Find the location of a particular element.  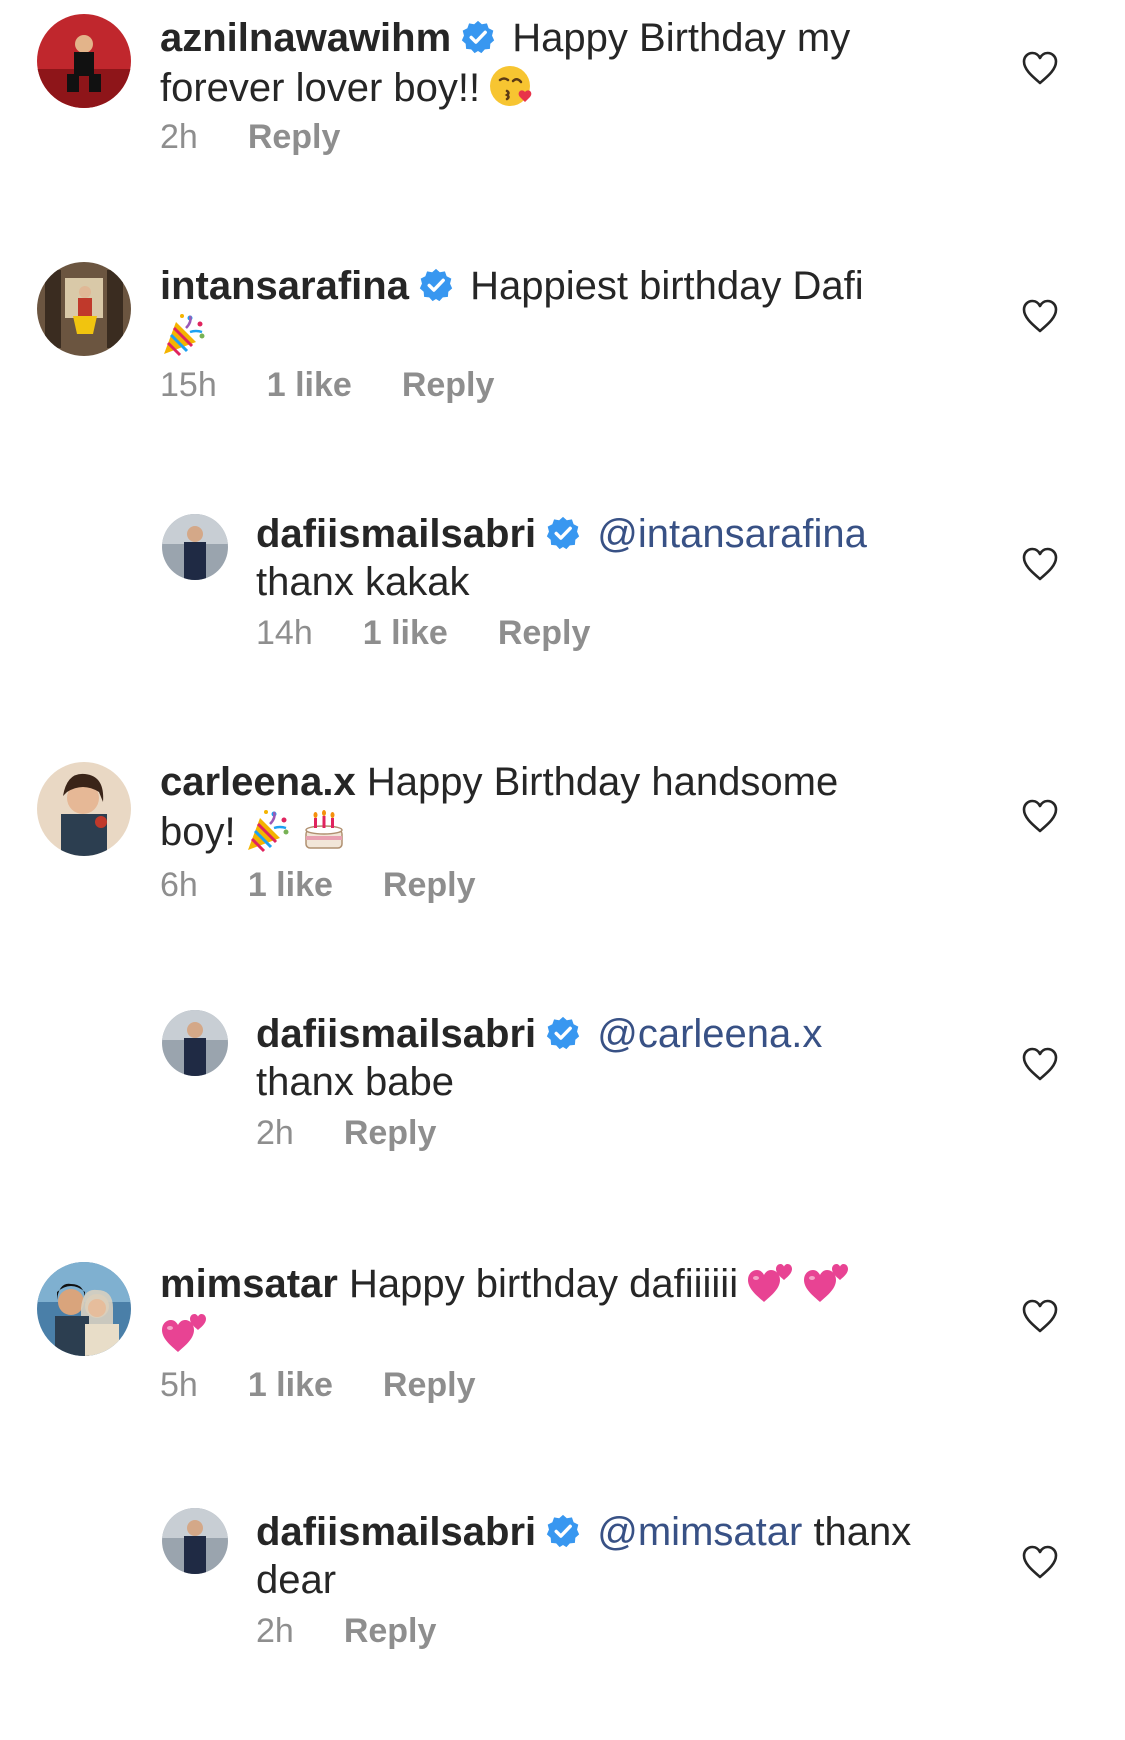

comment-body: Happiest birthday Dafi is located at coordinates (667, 286).